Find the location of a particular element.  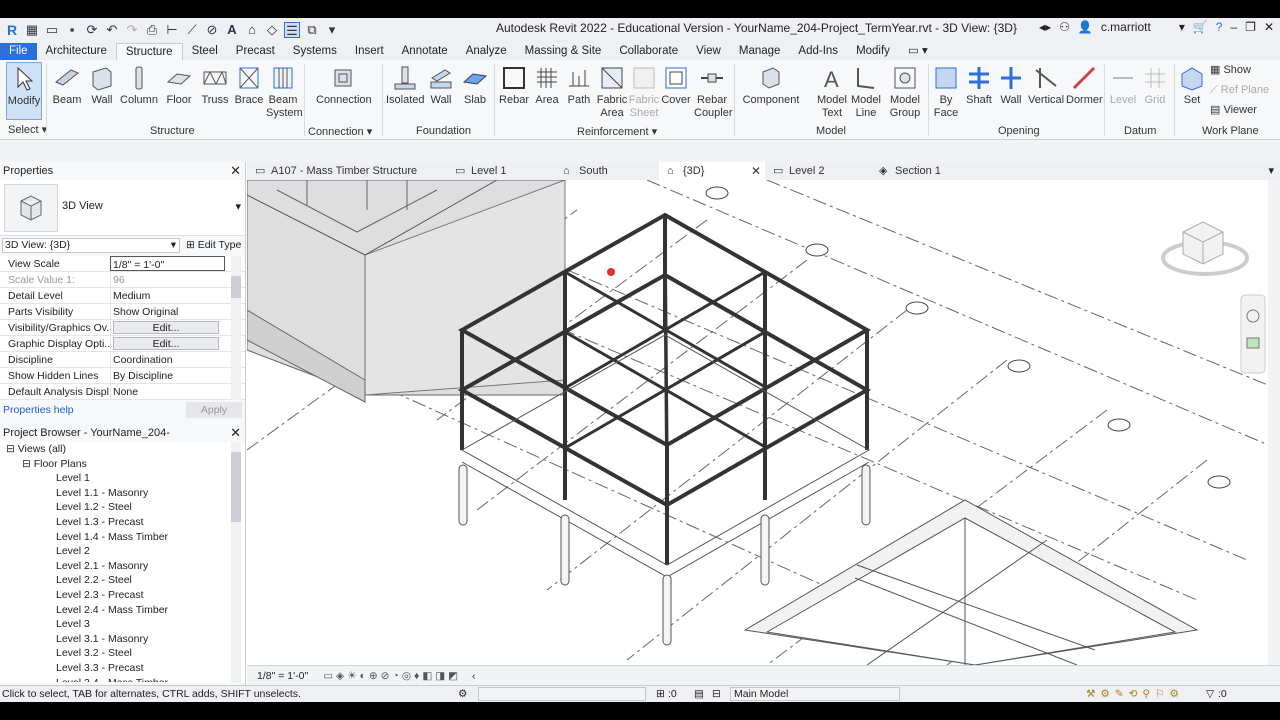

tree-level-item: Level 3.4 - Mass Timber is located at coordinates (122, 679).